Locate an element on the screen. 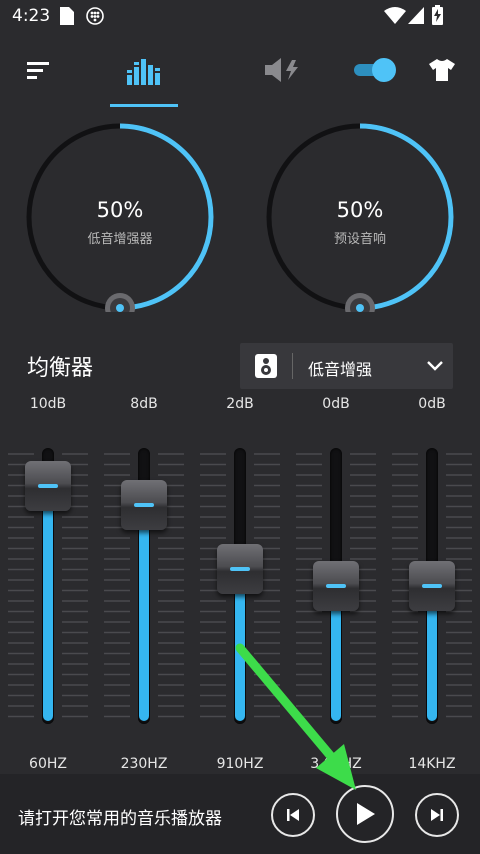 The image size is (480, 854). eq-band-230hz: 8dB 230HZ is located at coordinates (144, 586).